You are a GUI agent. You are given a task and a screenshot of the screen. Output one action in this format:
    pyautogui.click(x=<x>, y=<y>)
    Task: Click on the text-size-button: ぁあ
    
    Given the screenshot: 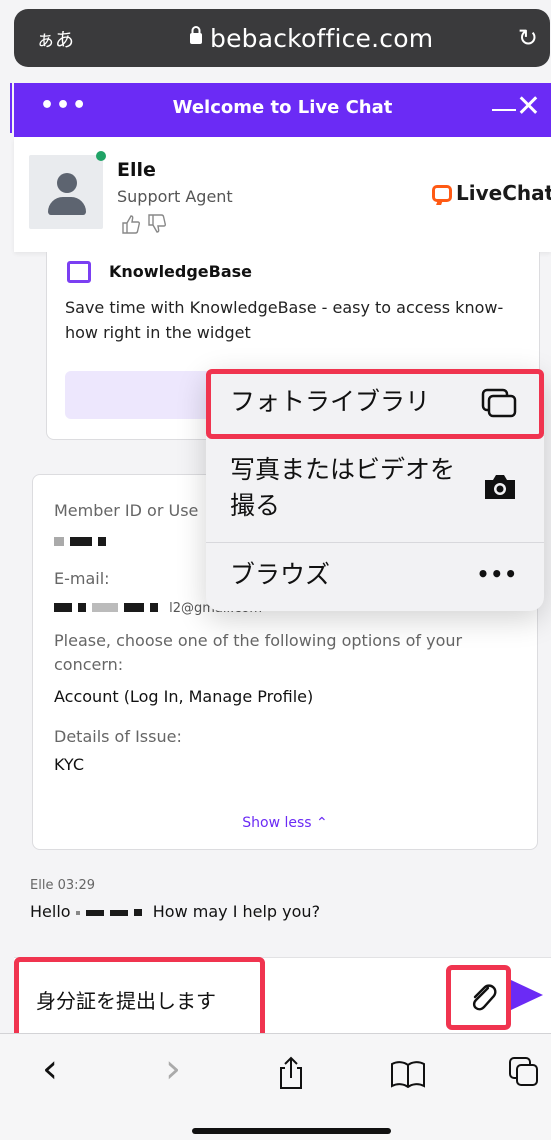 What is the action you would take?
    pyautogui.click(x=55, y=38)
    